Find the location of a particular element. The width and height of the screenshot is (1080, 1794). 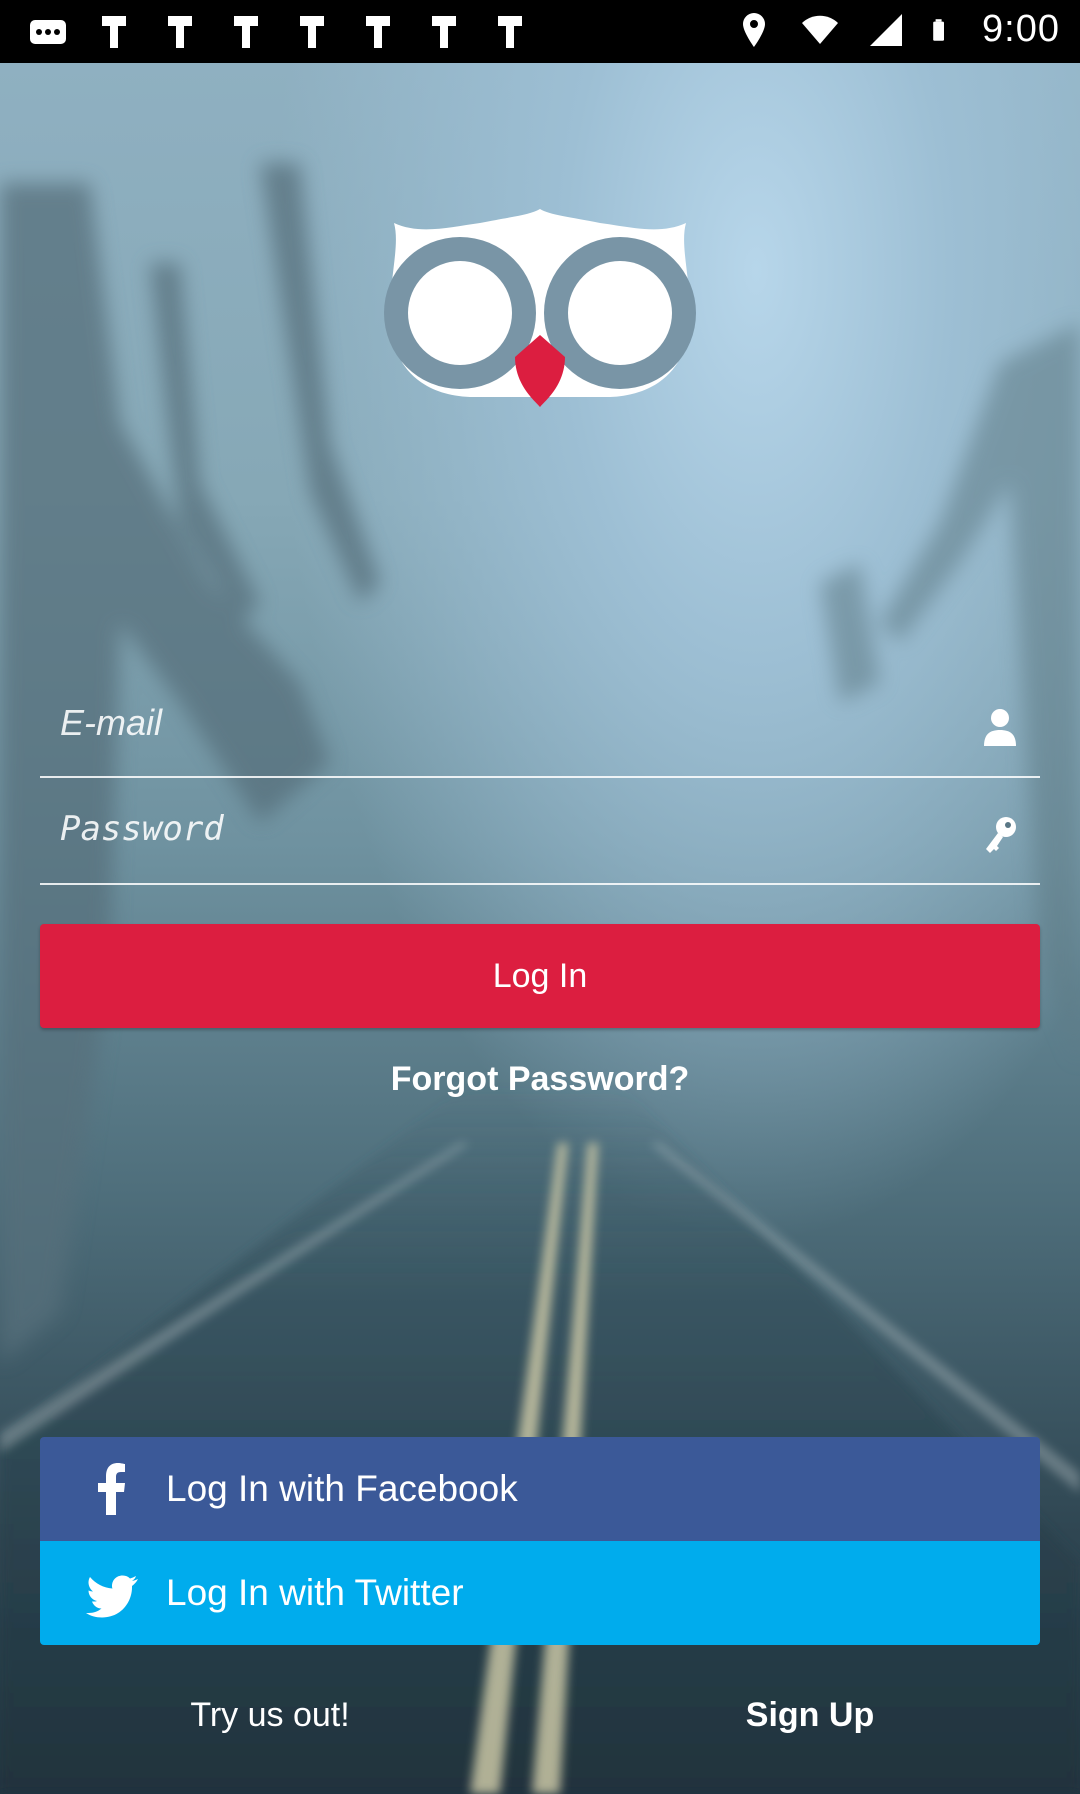

status-notifications is located at coordinates (279, 32).